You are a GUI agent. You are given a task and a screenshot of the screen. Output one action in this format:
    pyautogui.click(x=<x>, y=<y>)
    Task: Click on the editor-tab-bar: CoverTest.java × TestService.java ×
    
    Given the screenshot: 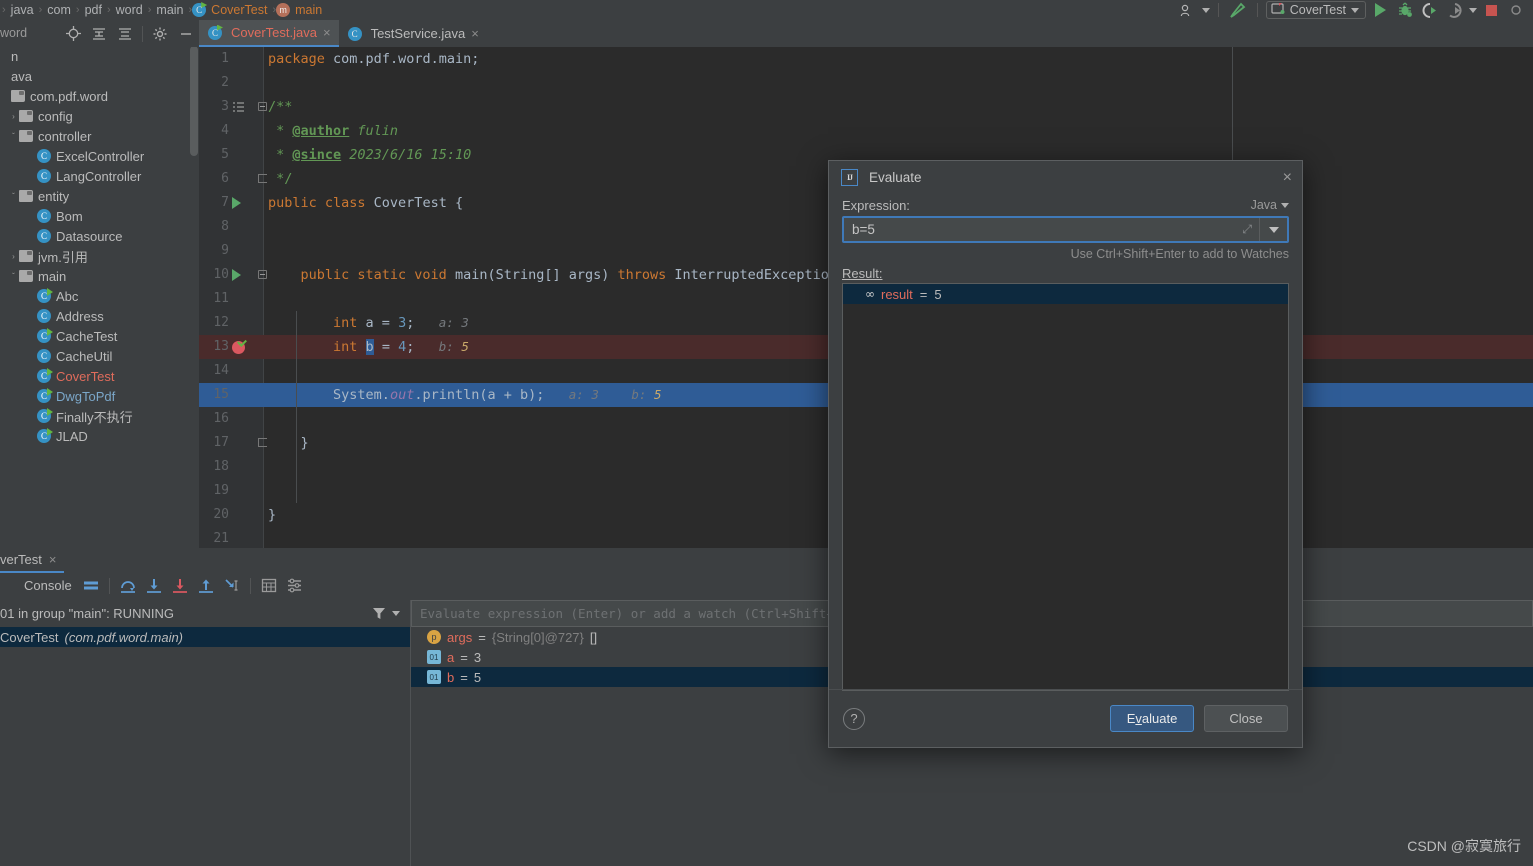 What is the action you would take?
    pyautogui.click(x=796, y=33)
    